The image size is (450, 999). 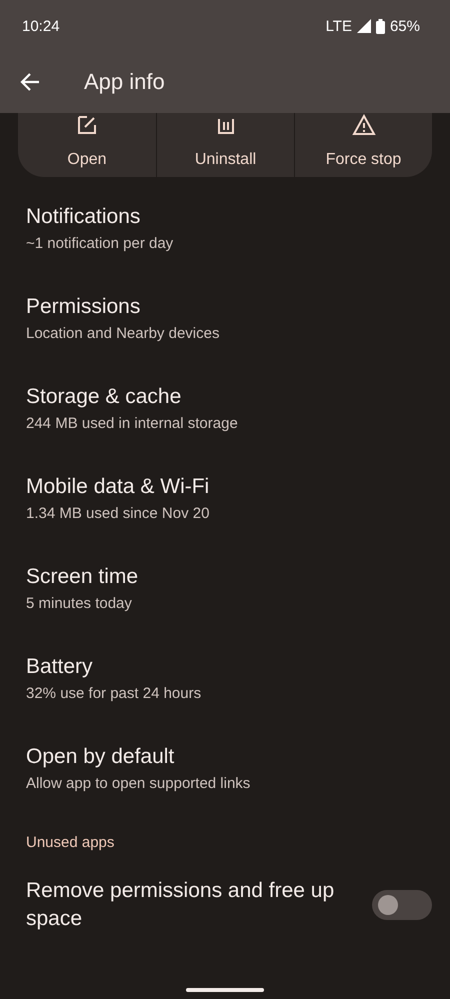 What do you see at coordinates (363, 26) in the screenshot?
I see `signal-icon` at bounding box center [363, 26].